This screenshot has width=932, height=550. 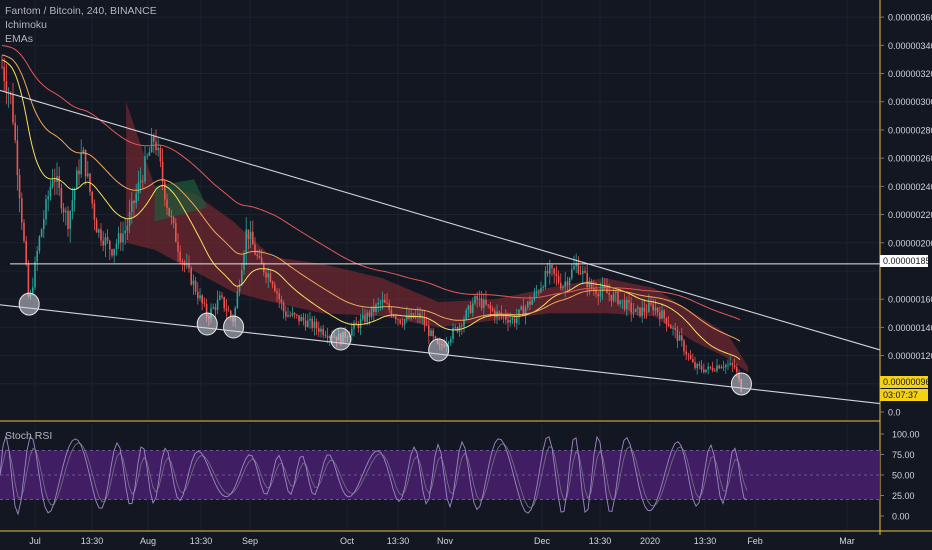 I want to click on time-tick-label: Feb, so click(x=755, y=541).